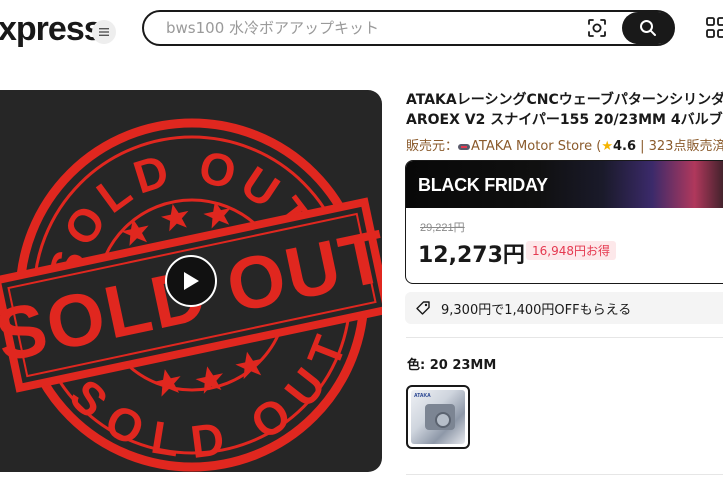 The width and height of the screenshot is (723, 483). What do you see at coordinates (471, 255) in the screenshot?
I see `sale-price: 12,273円` at bounding box center [471, 255].